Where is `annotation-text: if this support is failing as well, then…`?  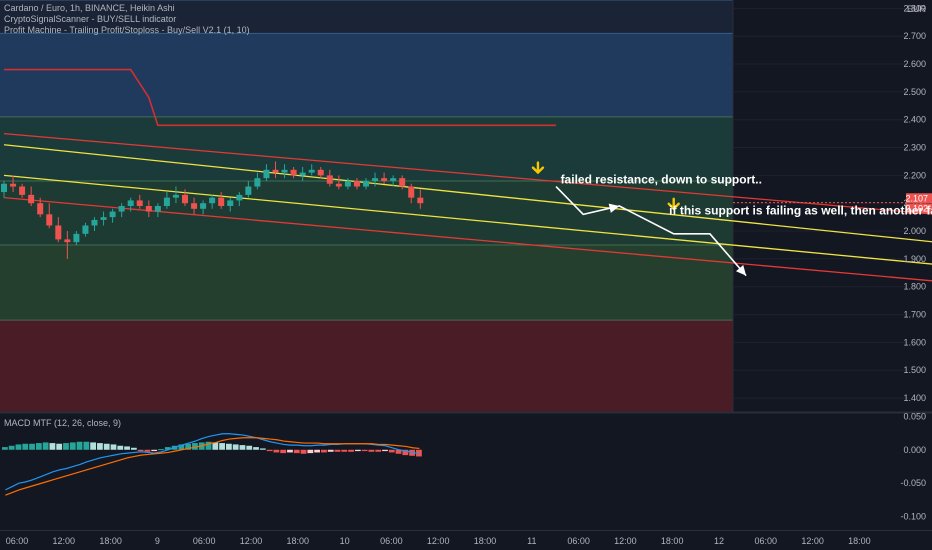 annotation-text: if this support is failing as well, then… is located at coordinates (800, 210).